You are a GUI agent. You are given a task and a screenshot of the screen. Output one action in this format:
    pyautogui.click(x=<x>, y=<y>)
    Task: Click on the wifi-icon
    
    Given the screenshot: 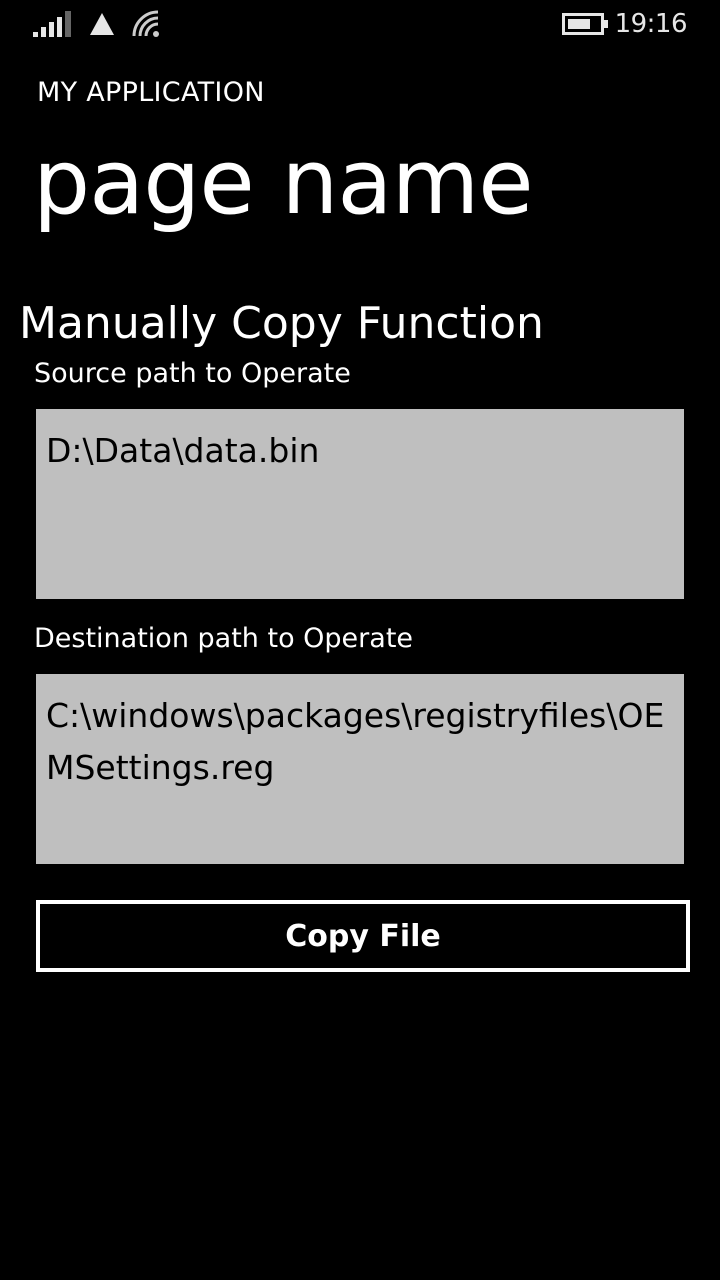 What is the action you would take?
    pyautogui.click(x=145, y=23)
    